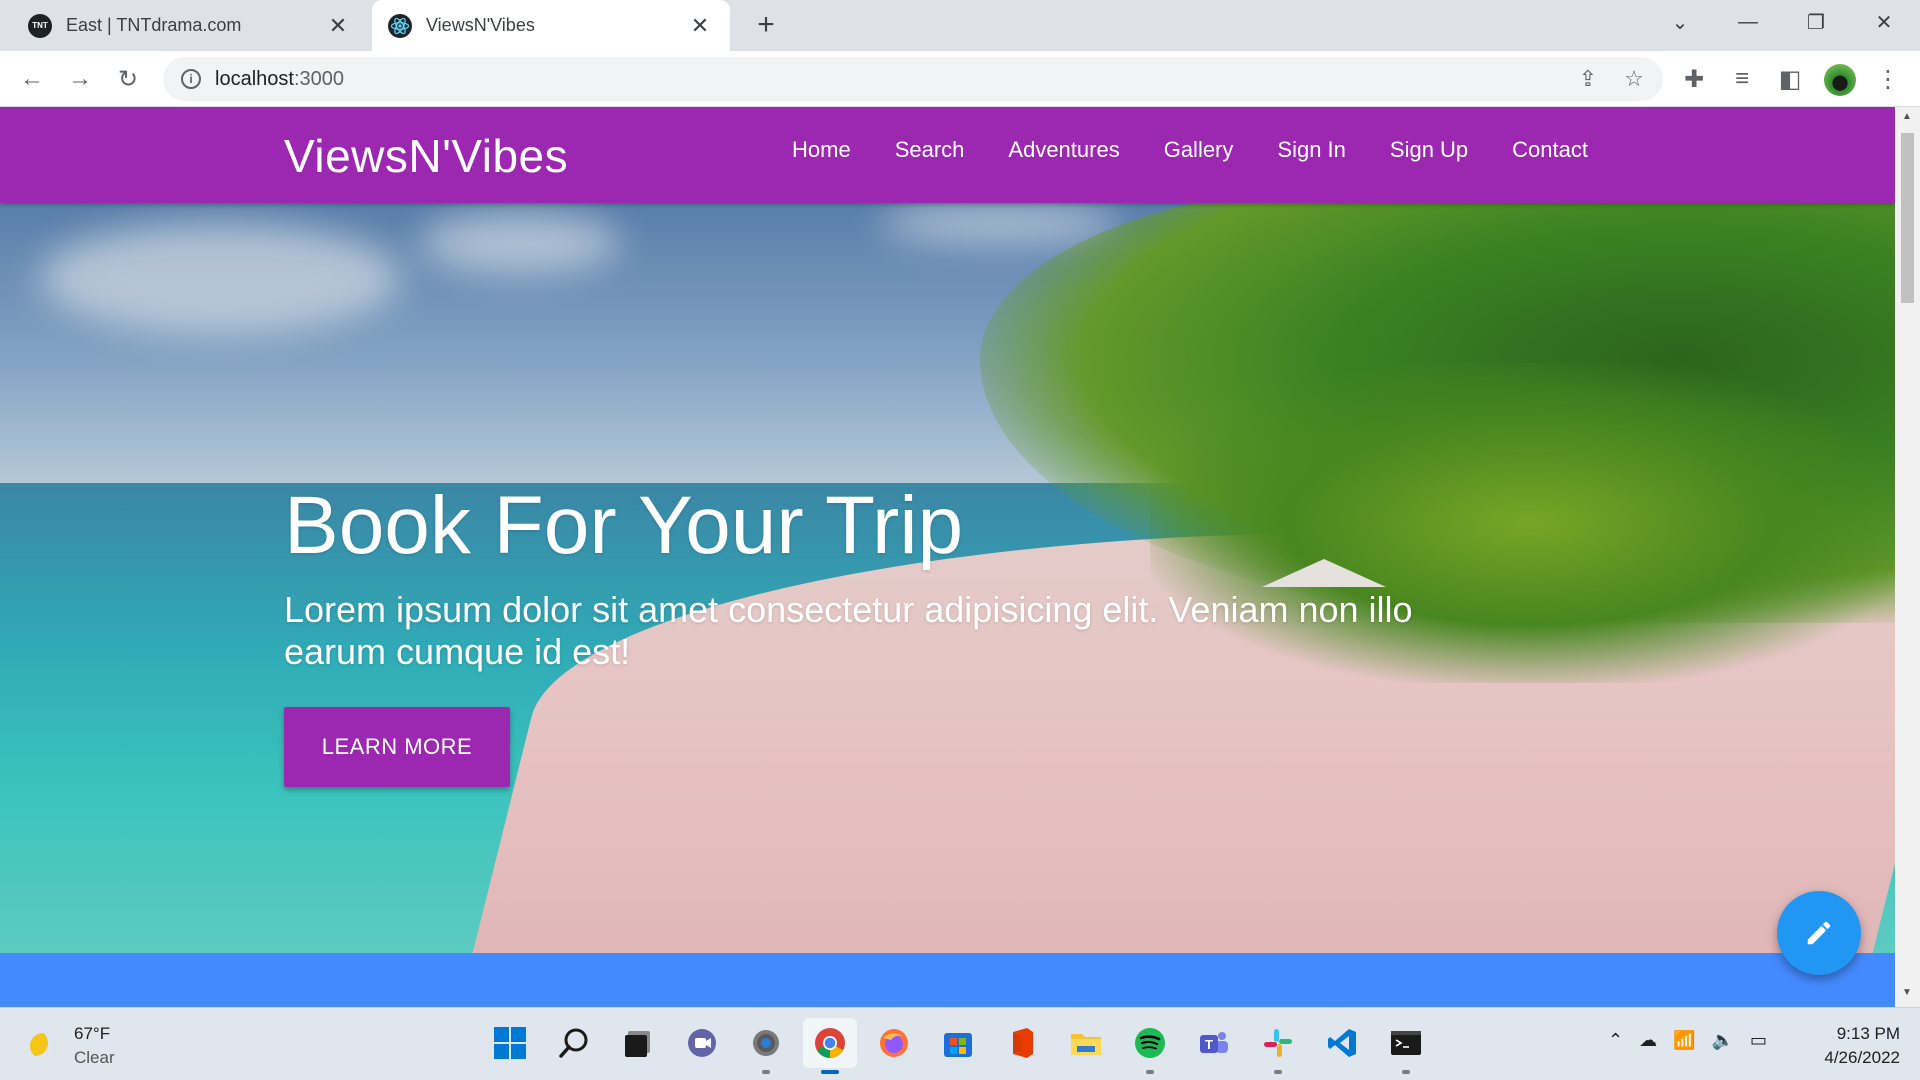  What do you see at coordinates (1868, 1033) in the screenshot?
I see `clock-time: 9:13 PM` at bounding box center [1868, 1033].